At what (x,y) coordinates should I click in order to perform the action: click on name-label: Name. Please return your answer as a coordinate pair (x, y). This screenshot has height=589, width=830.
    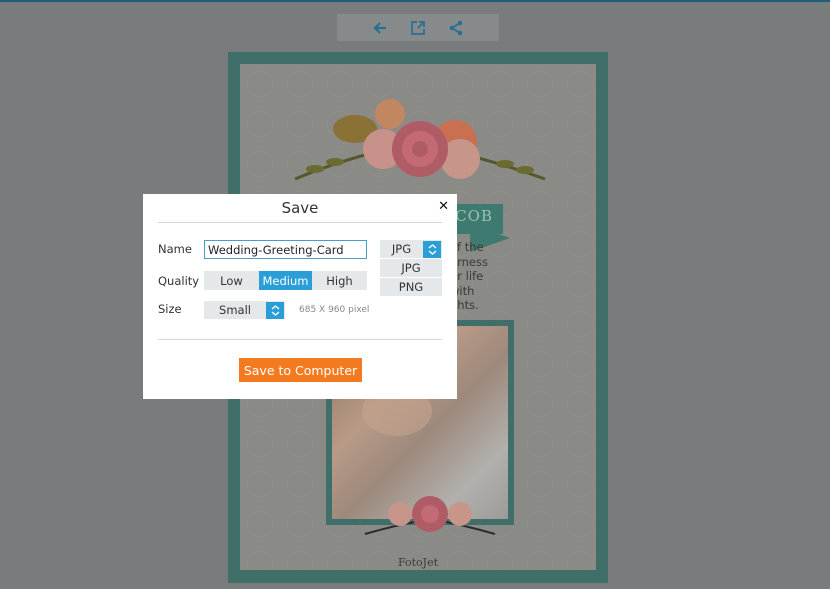
    Looking at the image, I should click on (175, 249).